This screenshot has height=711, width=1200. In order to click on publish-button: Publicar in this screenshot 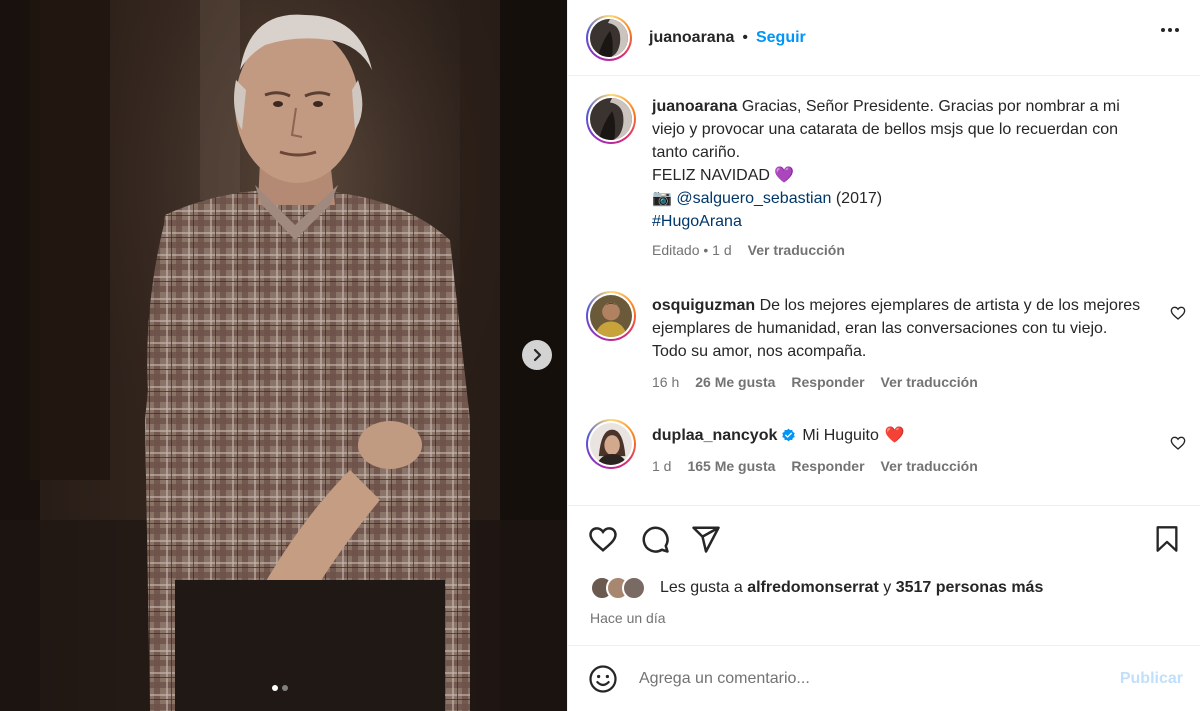, I will do `click(1151, 679)`.